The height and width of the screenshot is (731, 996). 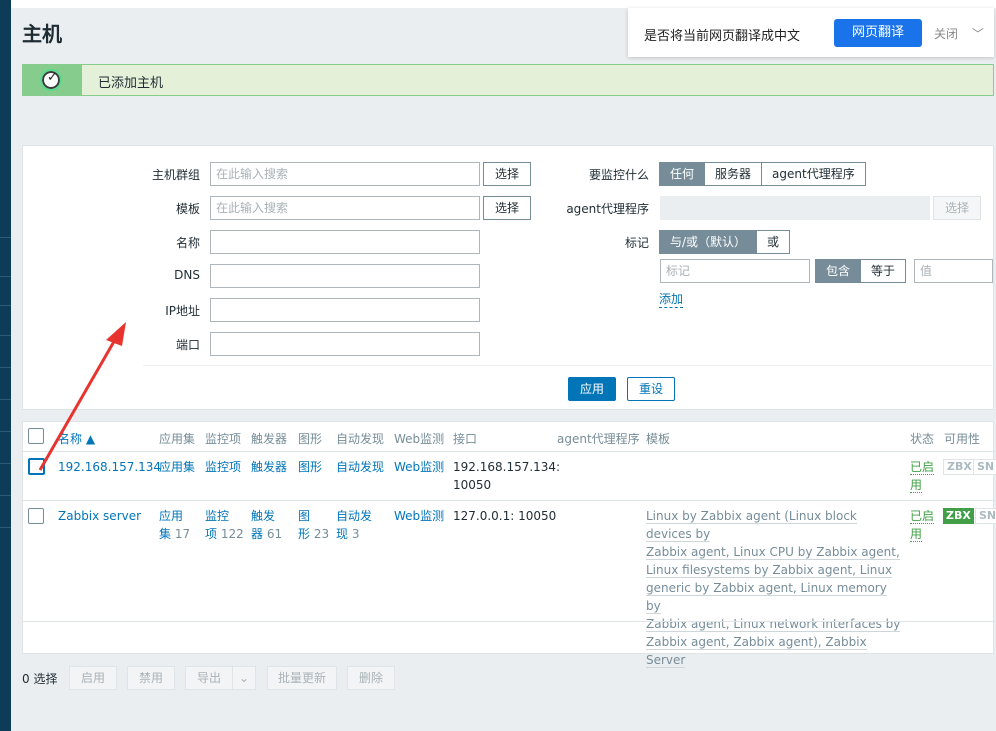 I want to click on port-label: 端口, so click(x=187, y=345).